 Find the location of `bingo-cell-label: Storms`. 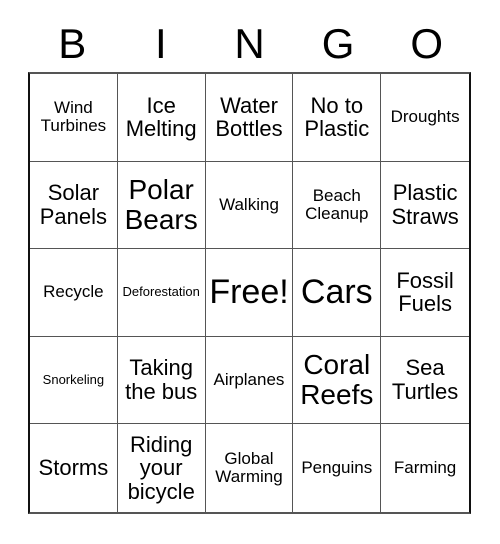

bingo-cell-label: Storms is located at coordinates (73, 468).